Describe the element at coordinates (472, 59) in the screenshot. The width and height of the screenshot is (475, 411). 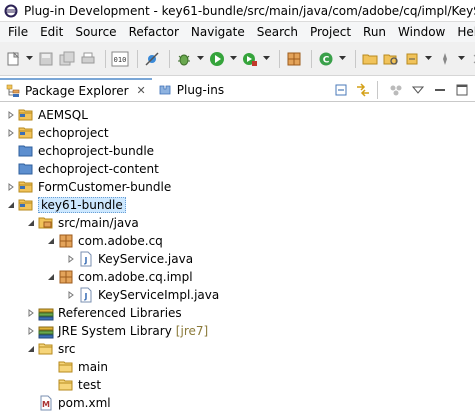
I see `prev-edit-location-icon` at that location.